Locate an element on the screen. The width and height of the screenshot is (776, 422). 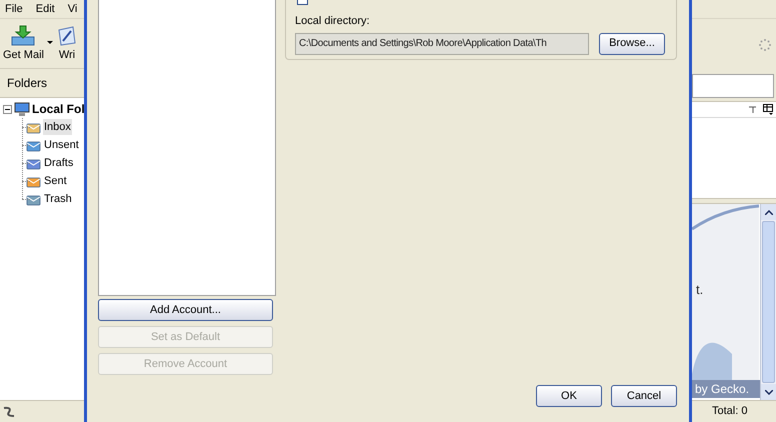
scrollbar is located at coordinates (768, 302).